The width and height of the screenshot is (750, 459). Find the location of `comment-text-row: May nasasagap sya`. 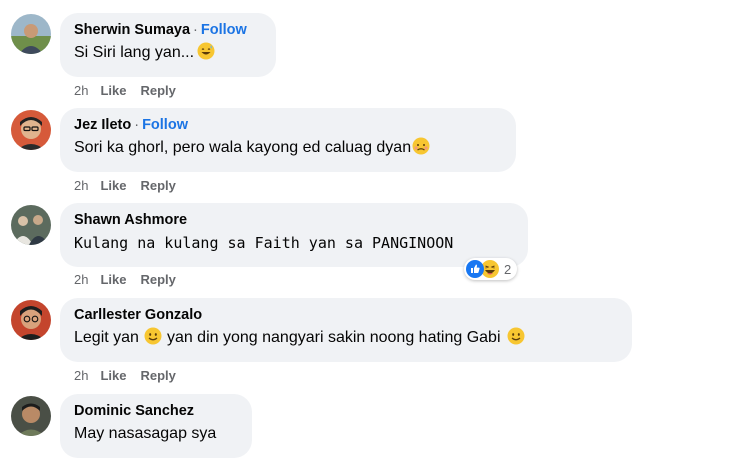

comment-text-row: May nasasagap sya is located at coordinates (156, 434).